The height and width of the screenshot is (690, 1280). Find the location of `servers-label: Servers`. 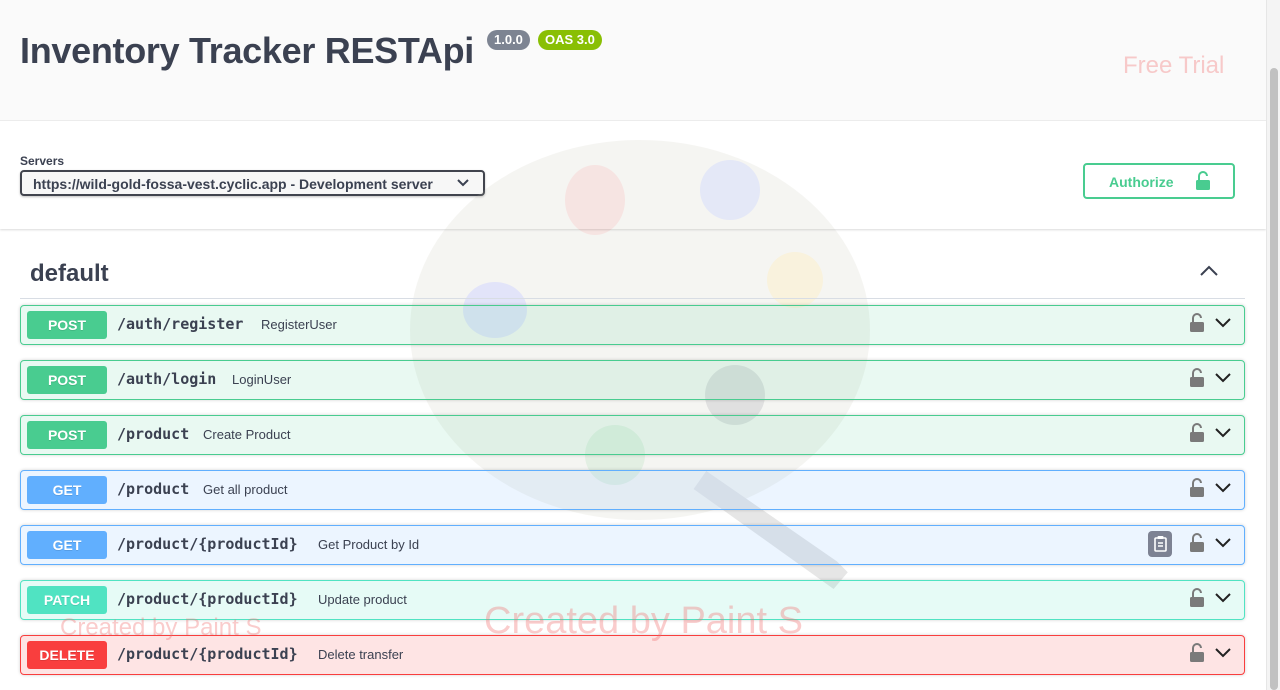

servers-label: Servers is located at coordinates (42, 161).